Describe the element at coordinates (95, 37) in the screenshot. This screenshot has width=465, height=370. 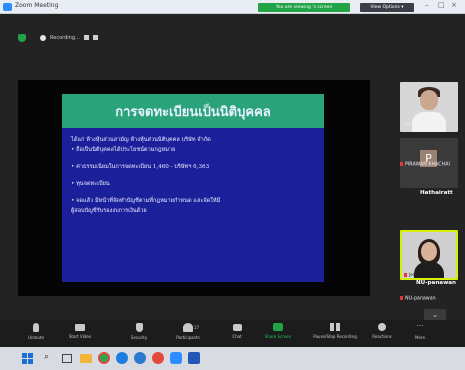
I see `stop-recording-icon` at that location.